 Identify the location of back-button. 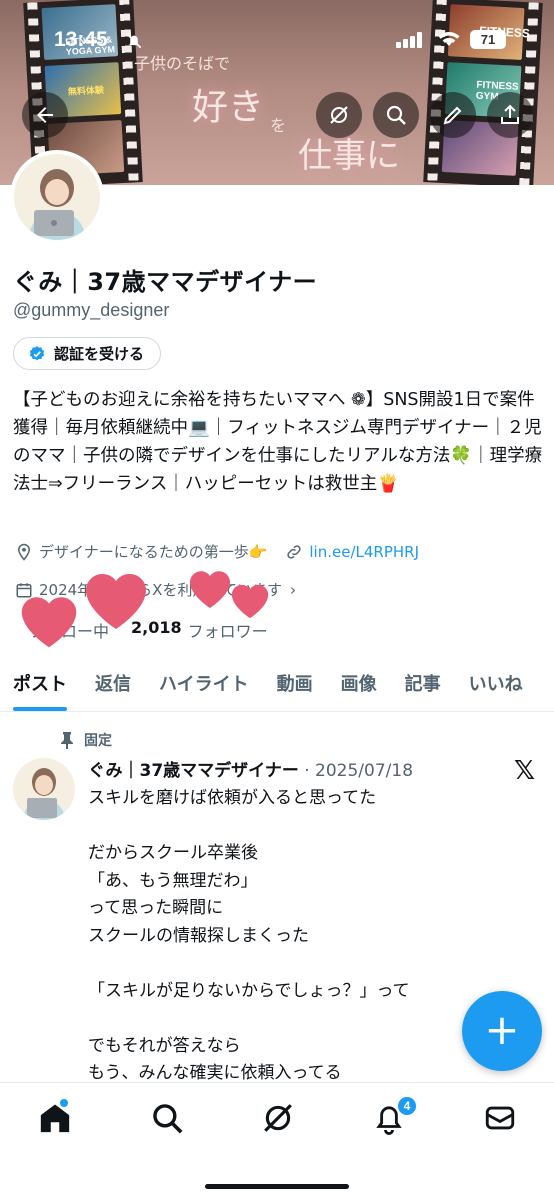
(45, 115).